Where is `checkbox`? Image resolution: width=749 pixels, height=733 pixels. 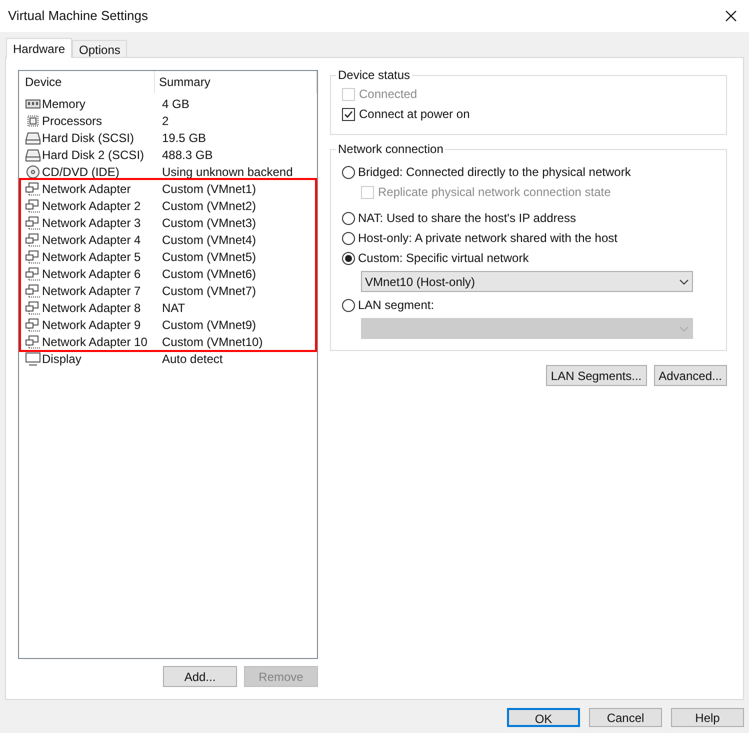
checkbox is located at coordinates (348, 114).